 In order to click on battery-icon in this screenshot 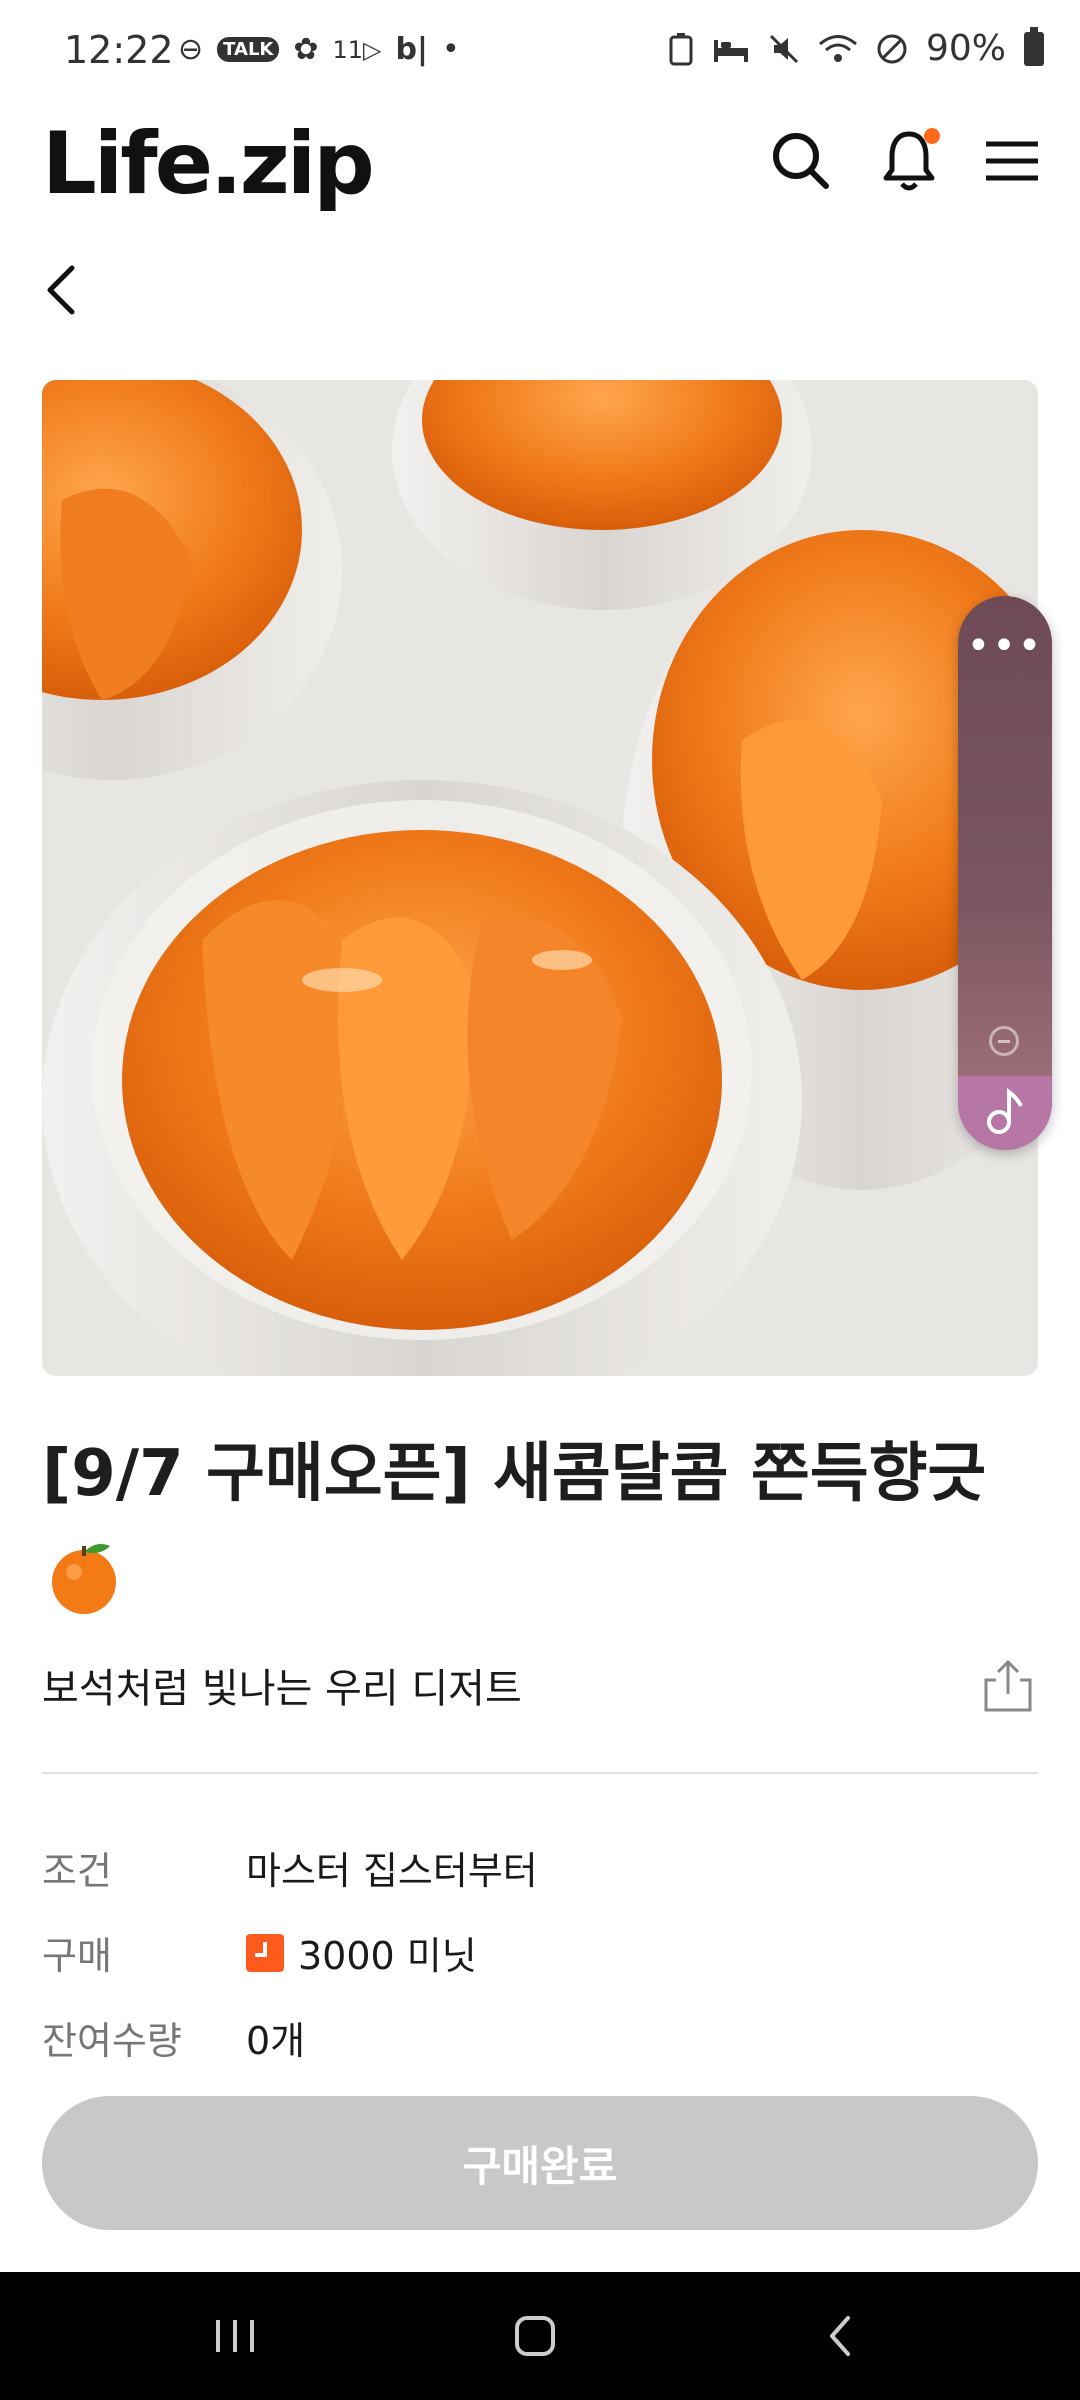, I will do `click(1034, 46)`.